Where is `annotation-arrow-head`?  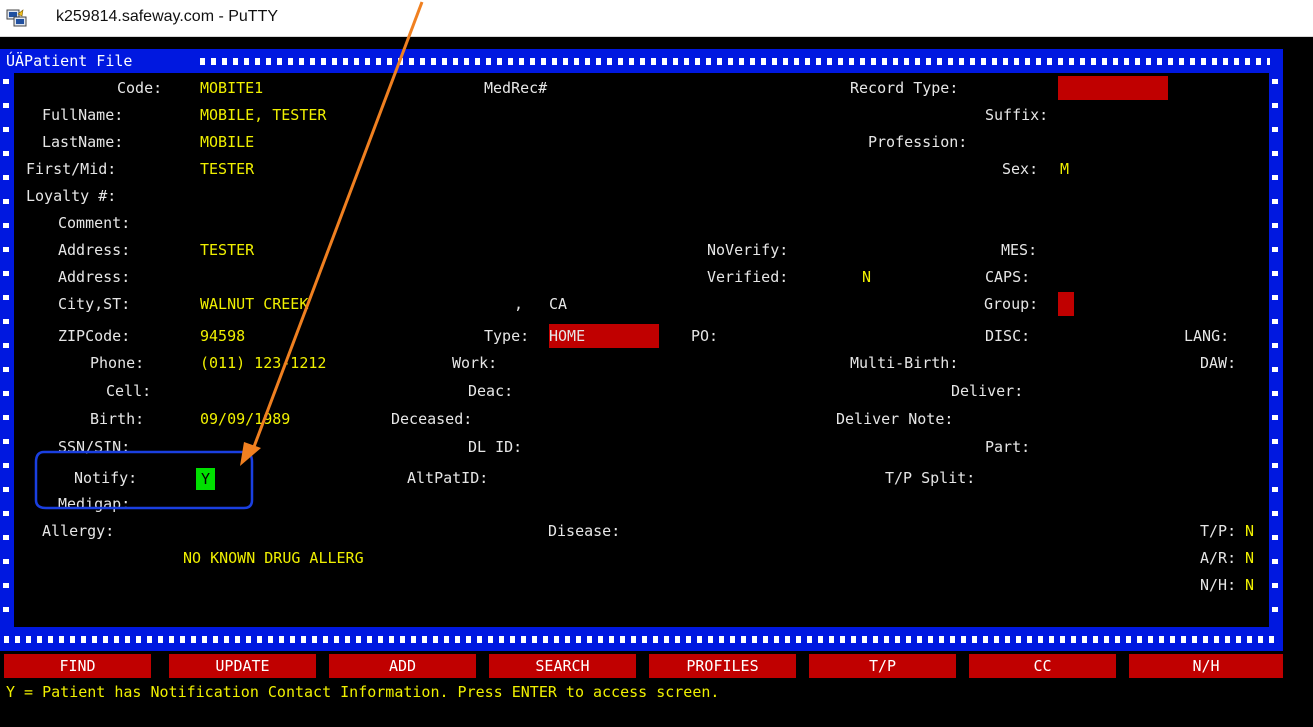 annotation-arrow-head is located at coordinates (250, 454).